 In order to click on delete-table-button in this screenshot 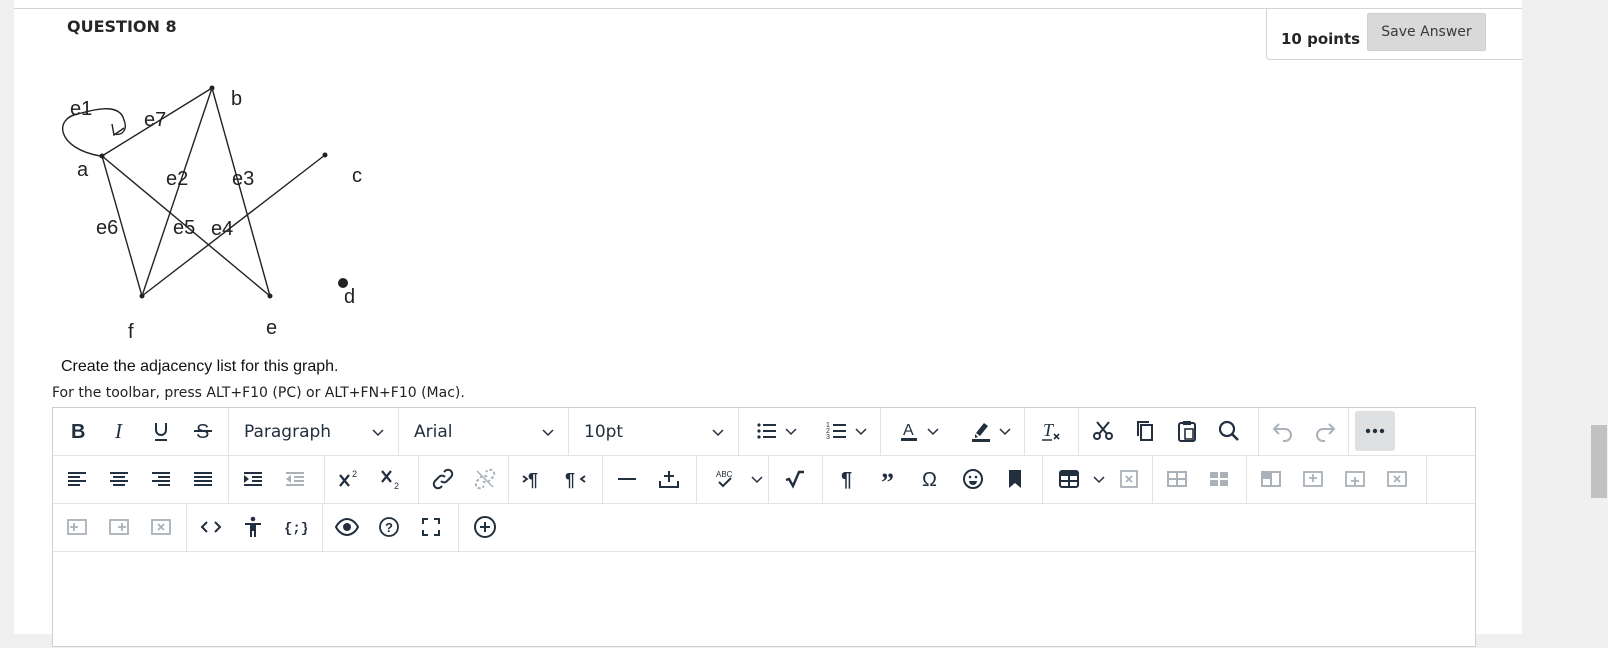, I will do `click(1129, 479)`.